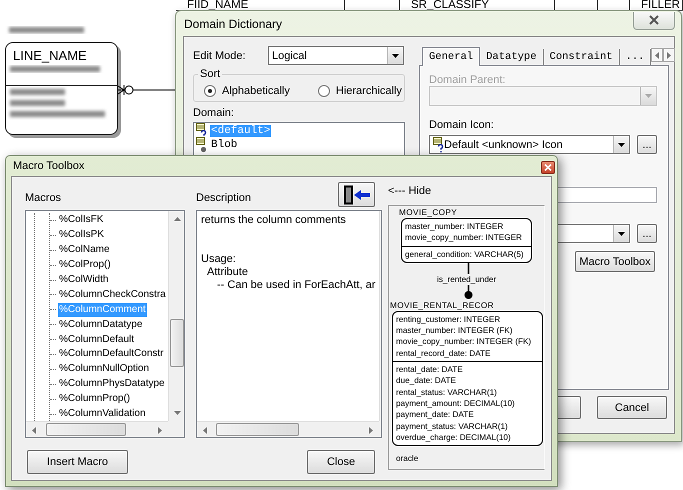  Describe the element at coordinates (456, 404) in the screenshot. I see `attribute-text: payment_amount: DECIMAL(10)` at that location.